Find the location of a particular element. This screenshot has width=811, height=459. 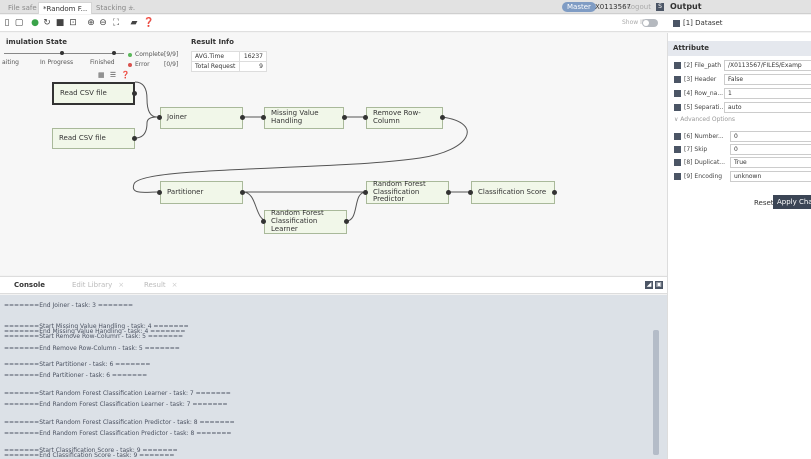

tab-label: Result is located at coordinates (155, 285).